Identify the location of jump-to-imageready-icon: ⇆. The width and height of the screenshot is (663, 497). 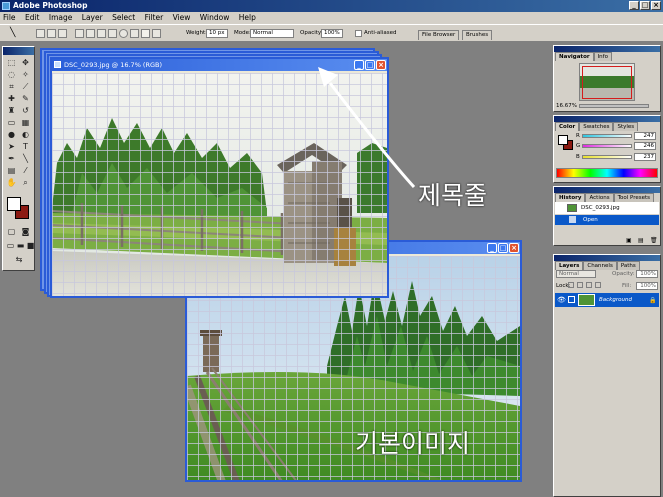
(19, 260).